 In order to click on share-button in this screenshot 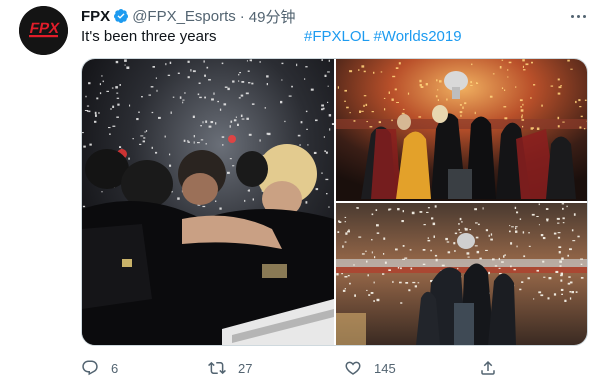, I will do `click(488, 368)`.